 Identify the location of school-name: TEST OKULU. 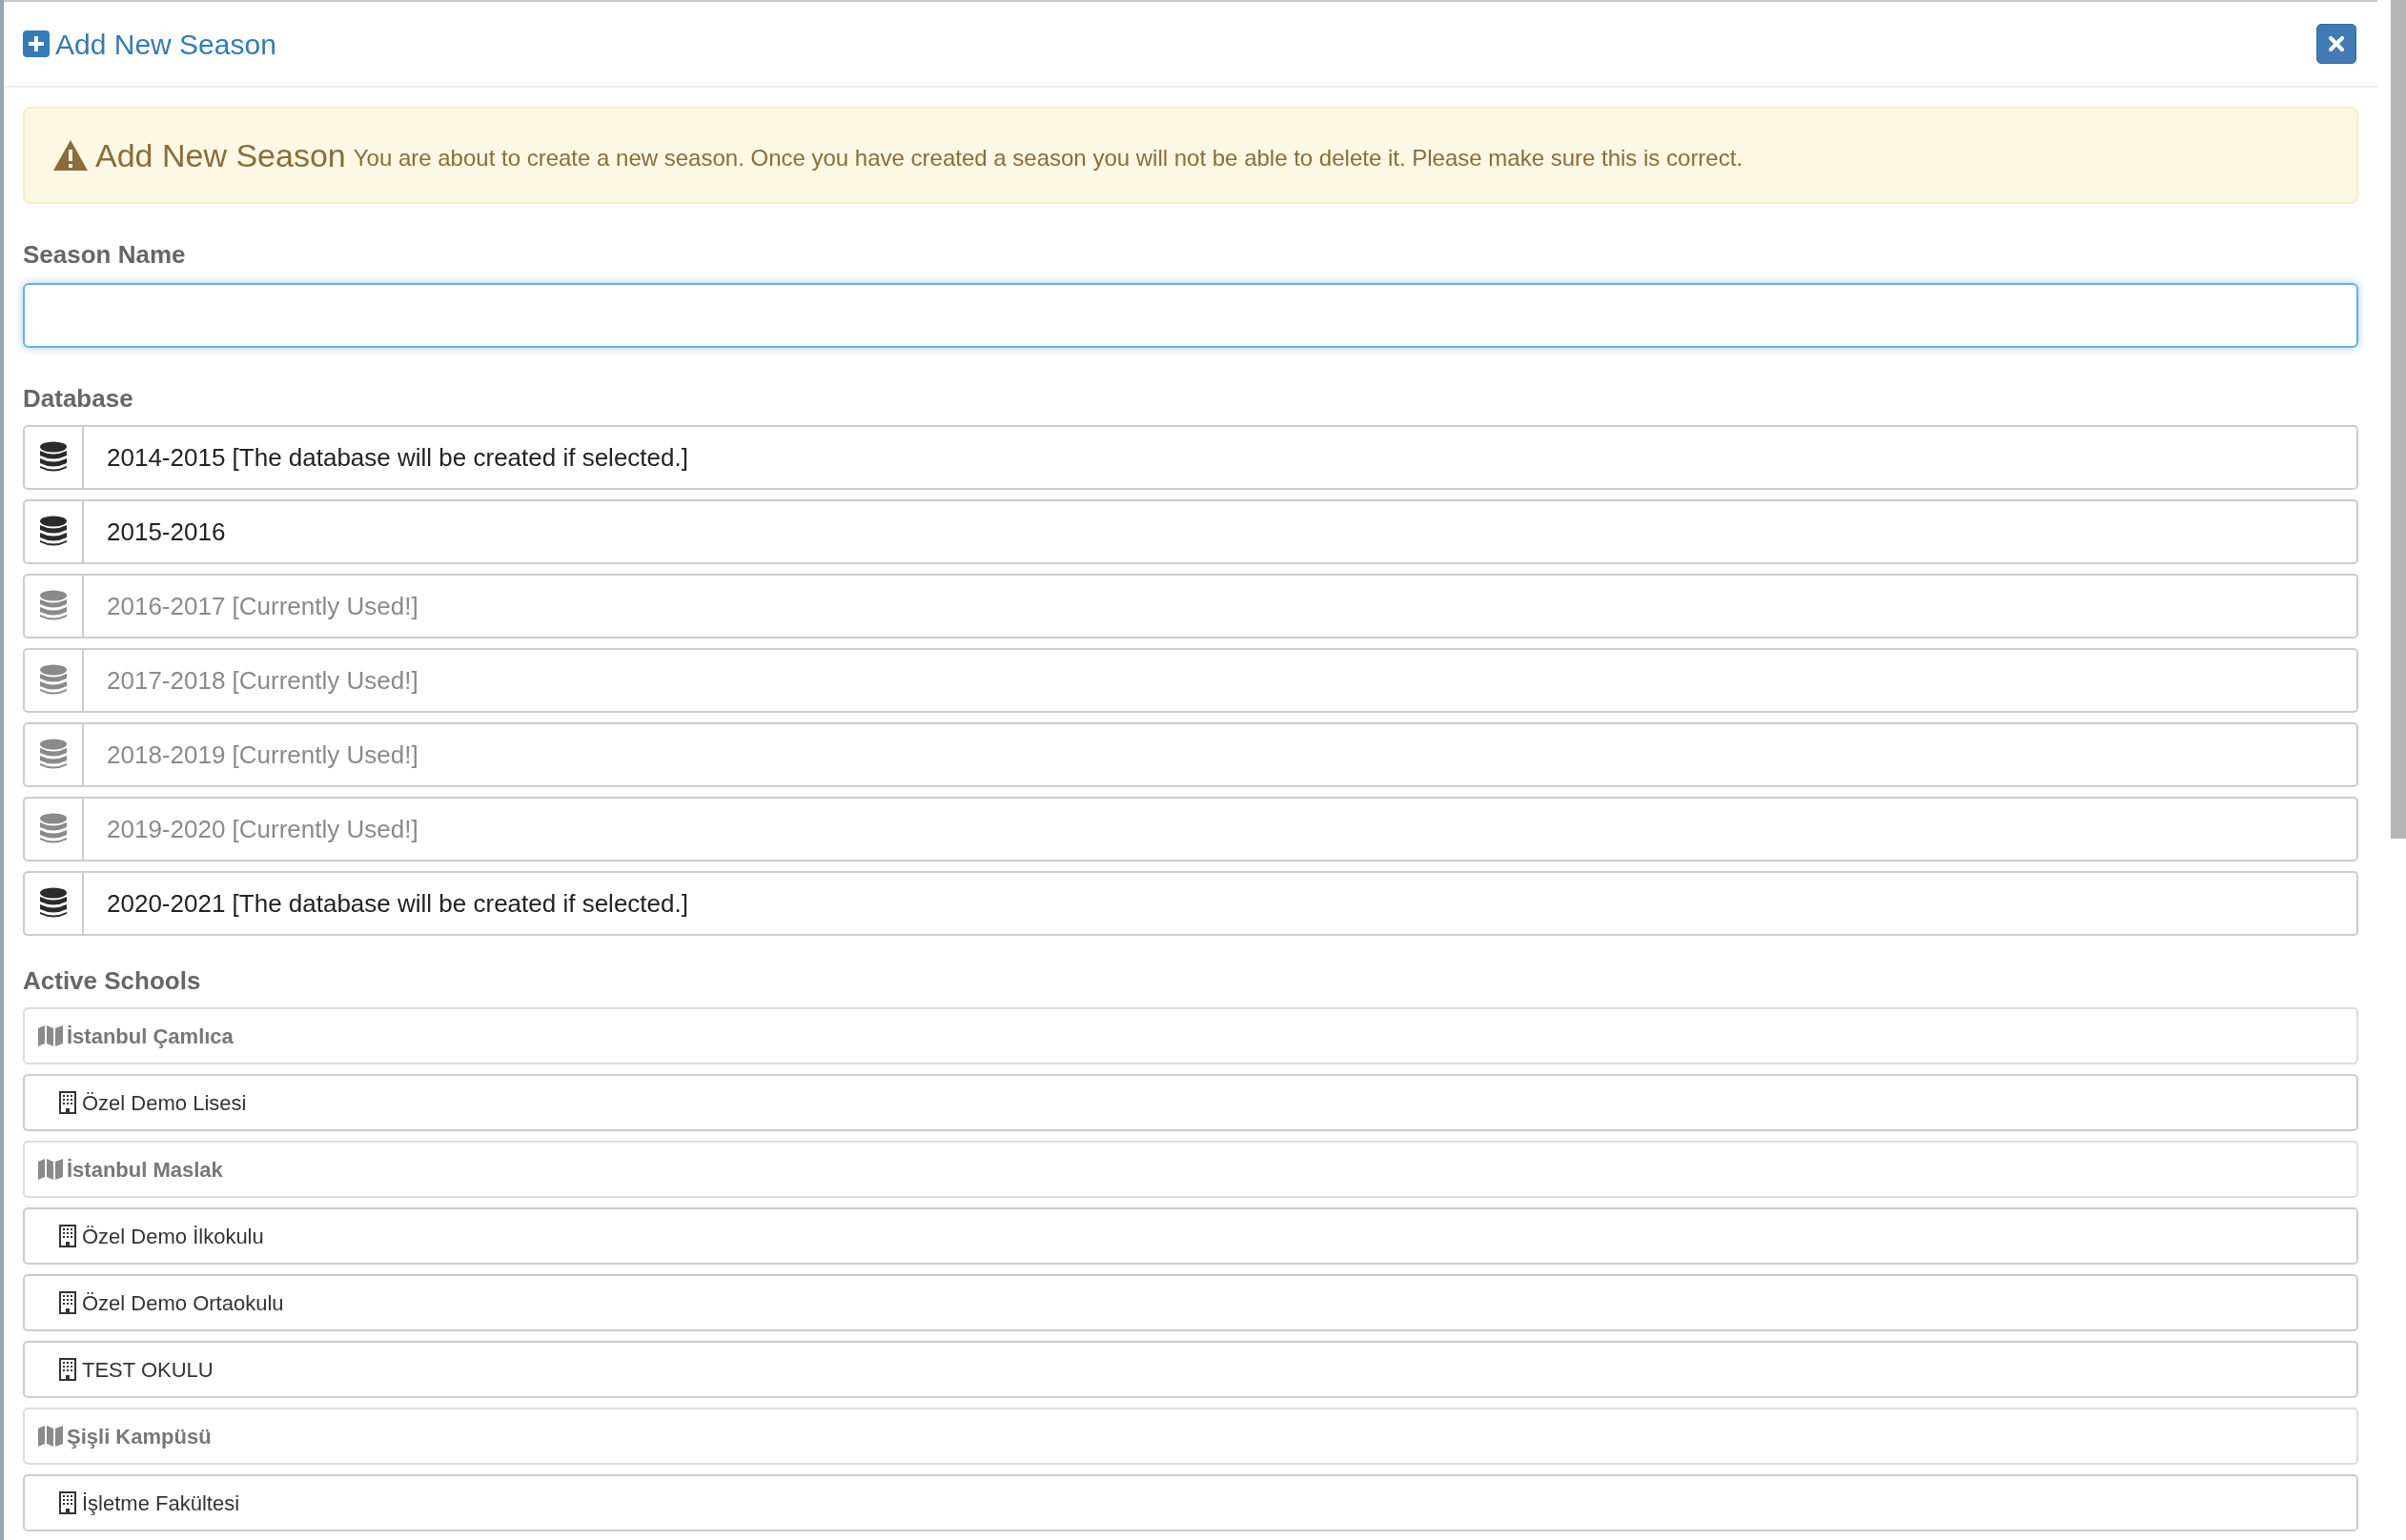
(148, 1370).